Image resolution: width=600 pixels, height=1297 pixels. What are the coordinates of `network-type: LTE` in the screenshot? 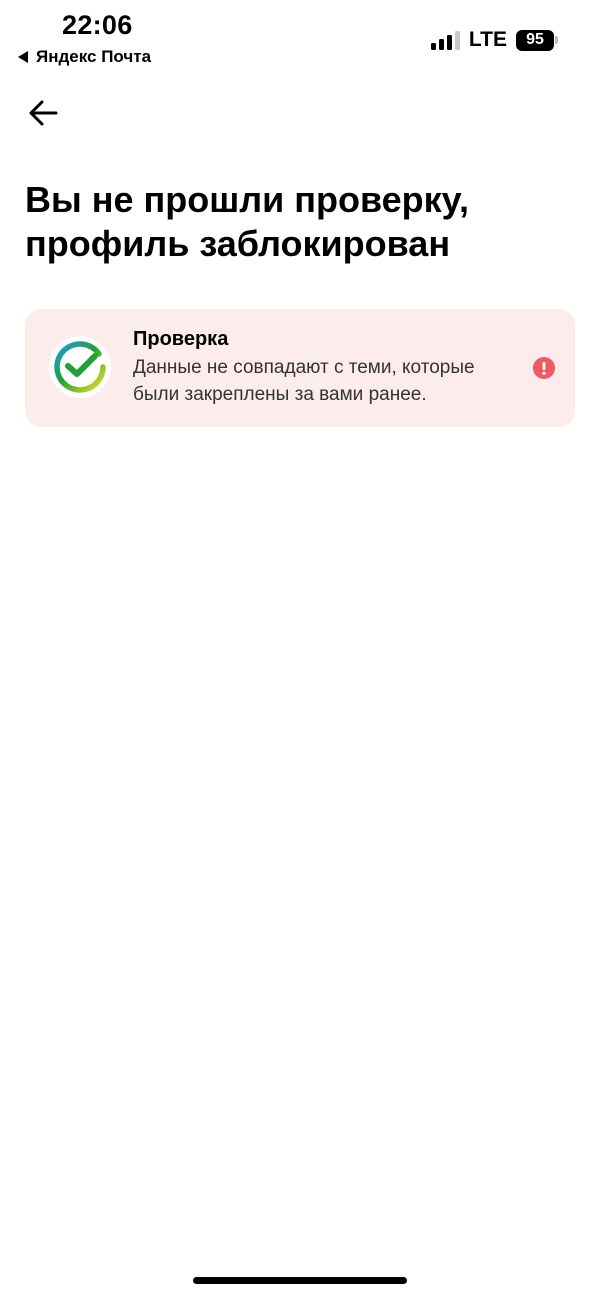 It's located at (487, 39).